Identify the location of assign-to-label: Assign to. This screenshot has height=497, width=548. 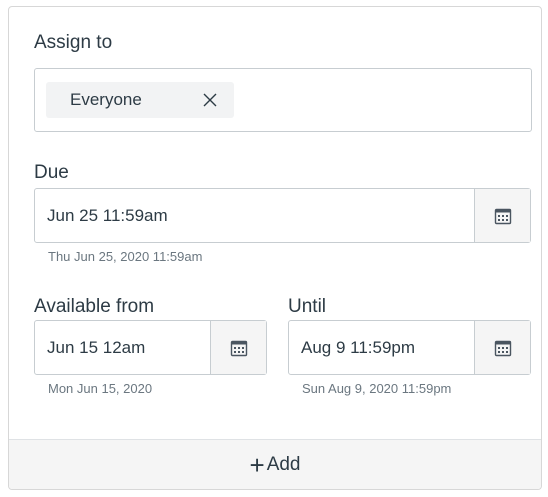
(73, 42).